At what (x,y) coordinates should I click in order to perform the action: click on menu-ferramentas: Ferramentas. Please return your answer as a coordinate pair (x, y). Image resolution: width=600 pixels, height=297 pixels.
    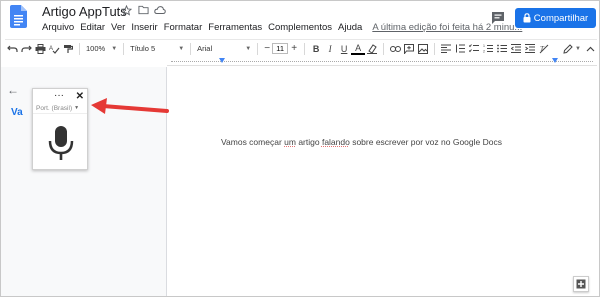
    Looking at the image, I should click on (237, 27).